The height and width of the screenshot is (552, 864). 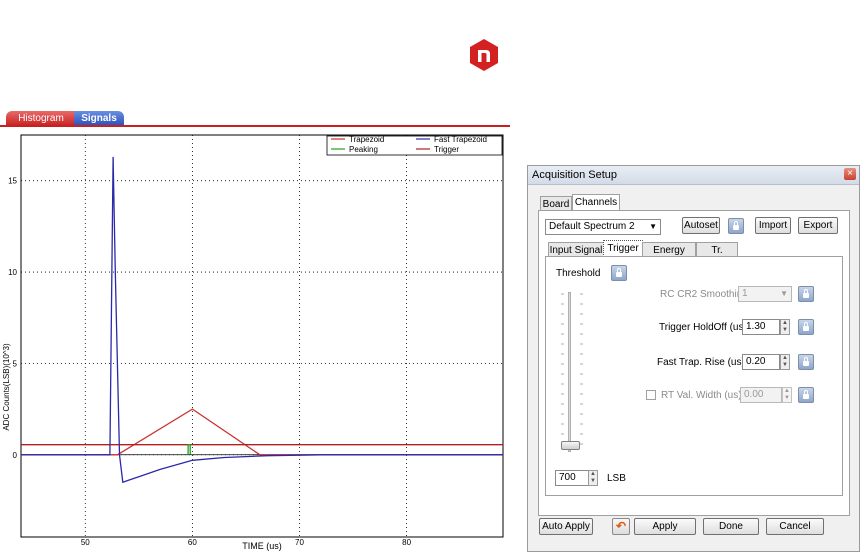 What do you see at coordinates (761, 327) in the screenshot?
I see `holdoff-input: 1.30` at bounding box center [761, 327].